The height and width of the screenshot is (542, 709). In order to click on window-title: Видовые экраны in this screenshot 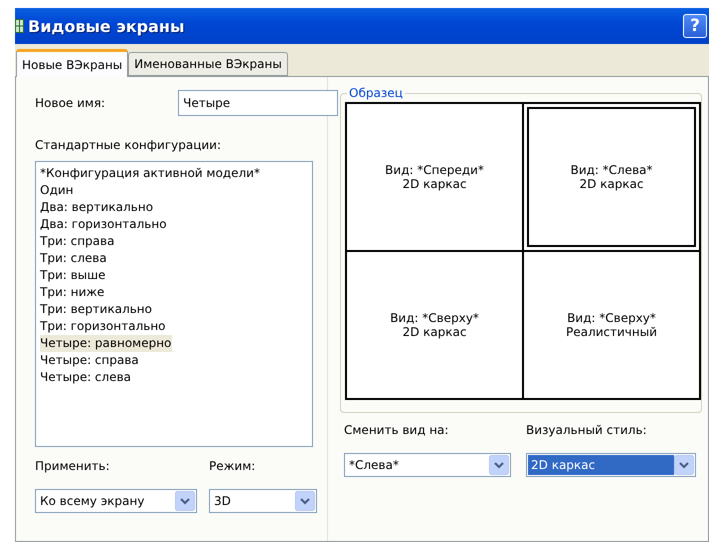, I will do `click(106, 26)`.